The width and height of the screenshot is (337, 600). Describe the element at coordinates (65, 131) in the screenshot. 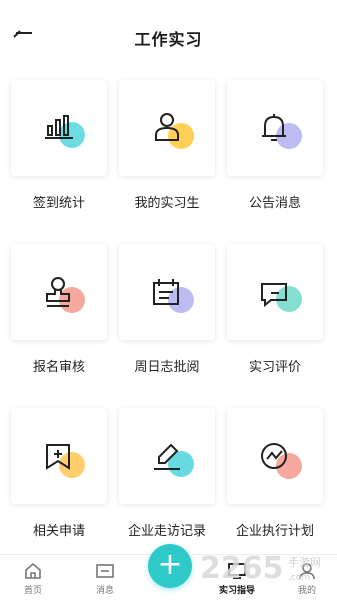

I see `bar-chart-icon` at that location.